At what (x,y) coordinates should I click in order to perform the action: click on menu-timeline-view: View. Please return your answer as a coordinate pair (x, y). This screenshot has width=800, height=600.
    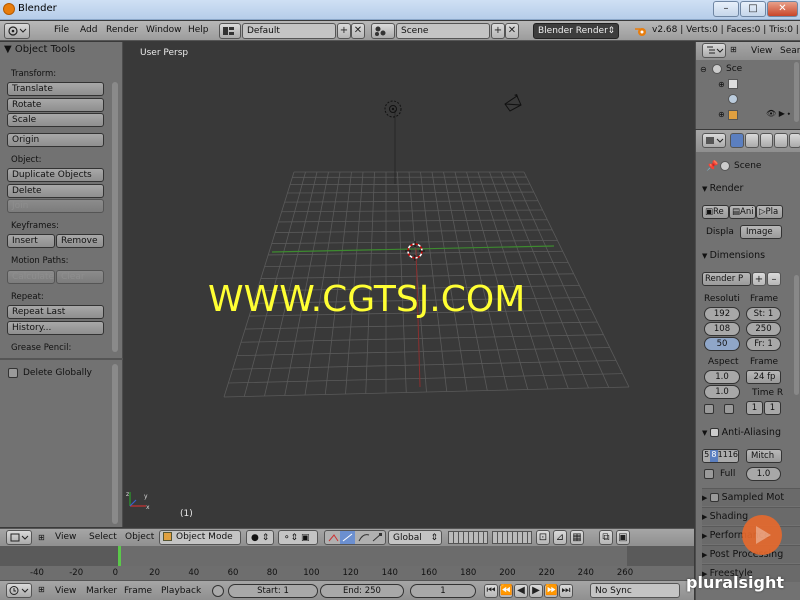
    Looking at the image, I should click on (65, 591).